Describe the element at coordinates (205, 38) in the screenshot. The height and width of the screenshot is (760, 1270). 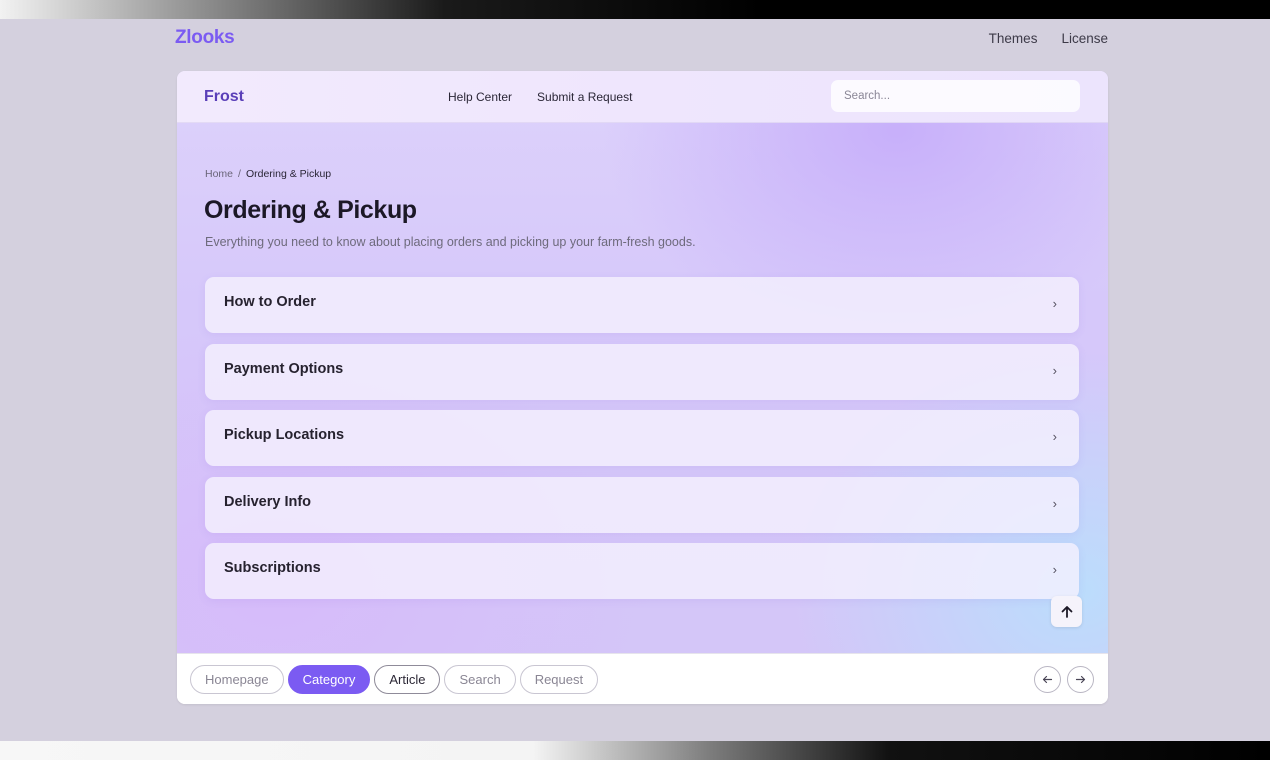
I see `site-brand-logo: Zlooks` at that location.